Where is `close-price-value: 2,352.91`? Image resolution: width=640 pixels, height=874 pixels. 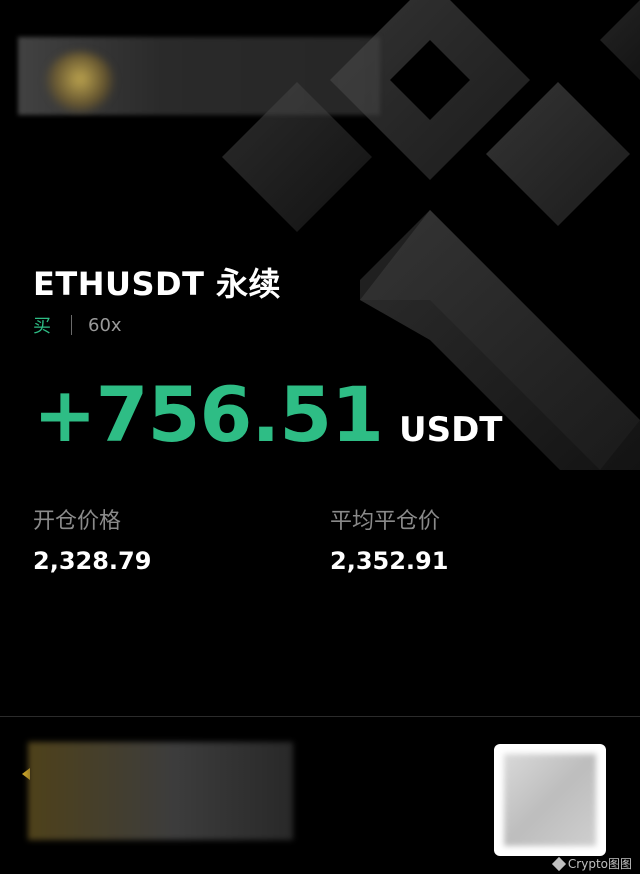 close-price-value: 2,352.91 is located at coordinates (389, 561).